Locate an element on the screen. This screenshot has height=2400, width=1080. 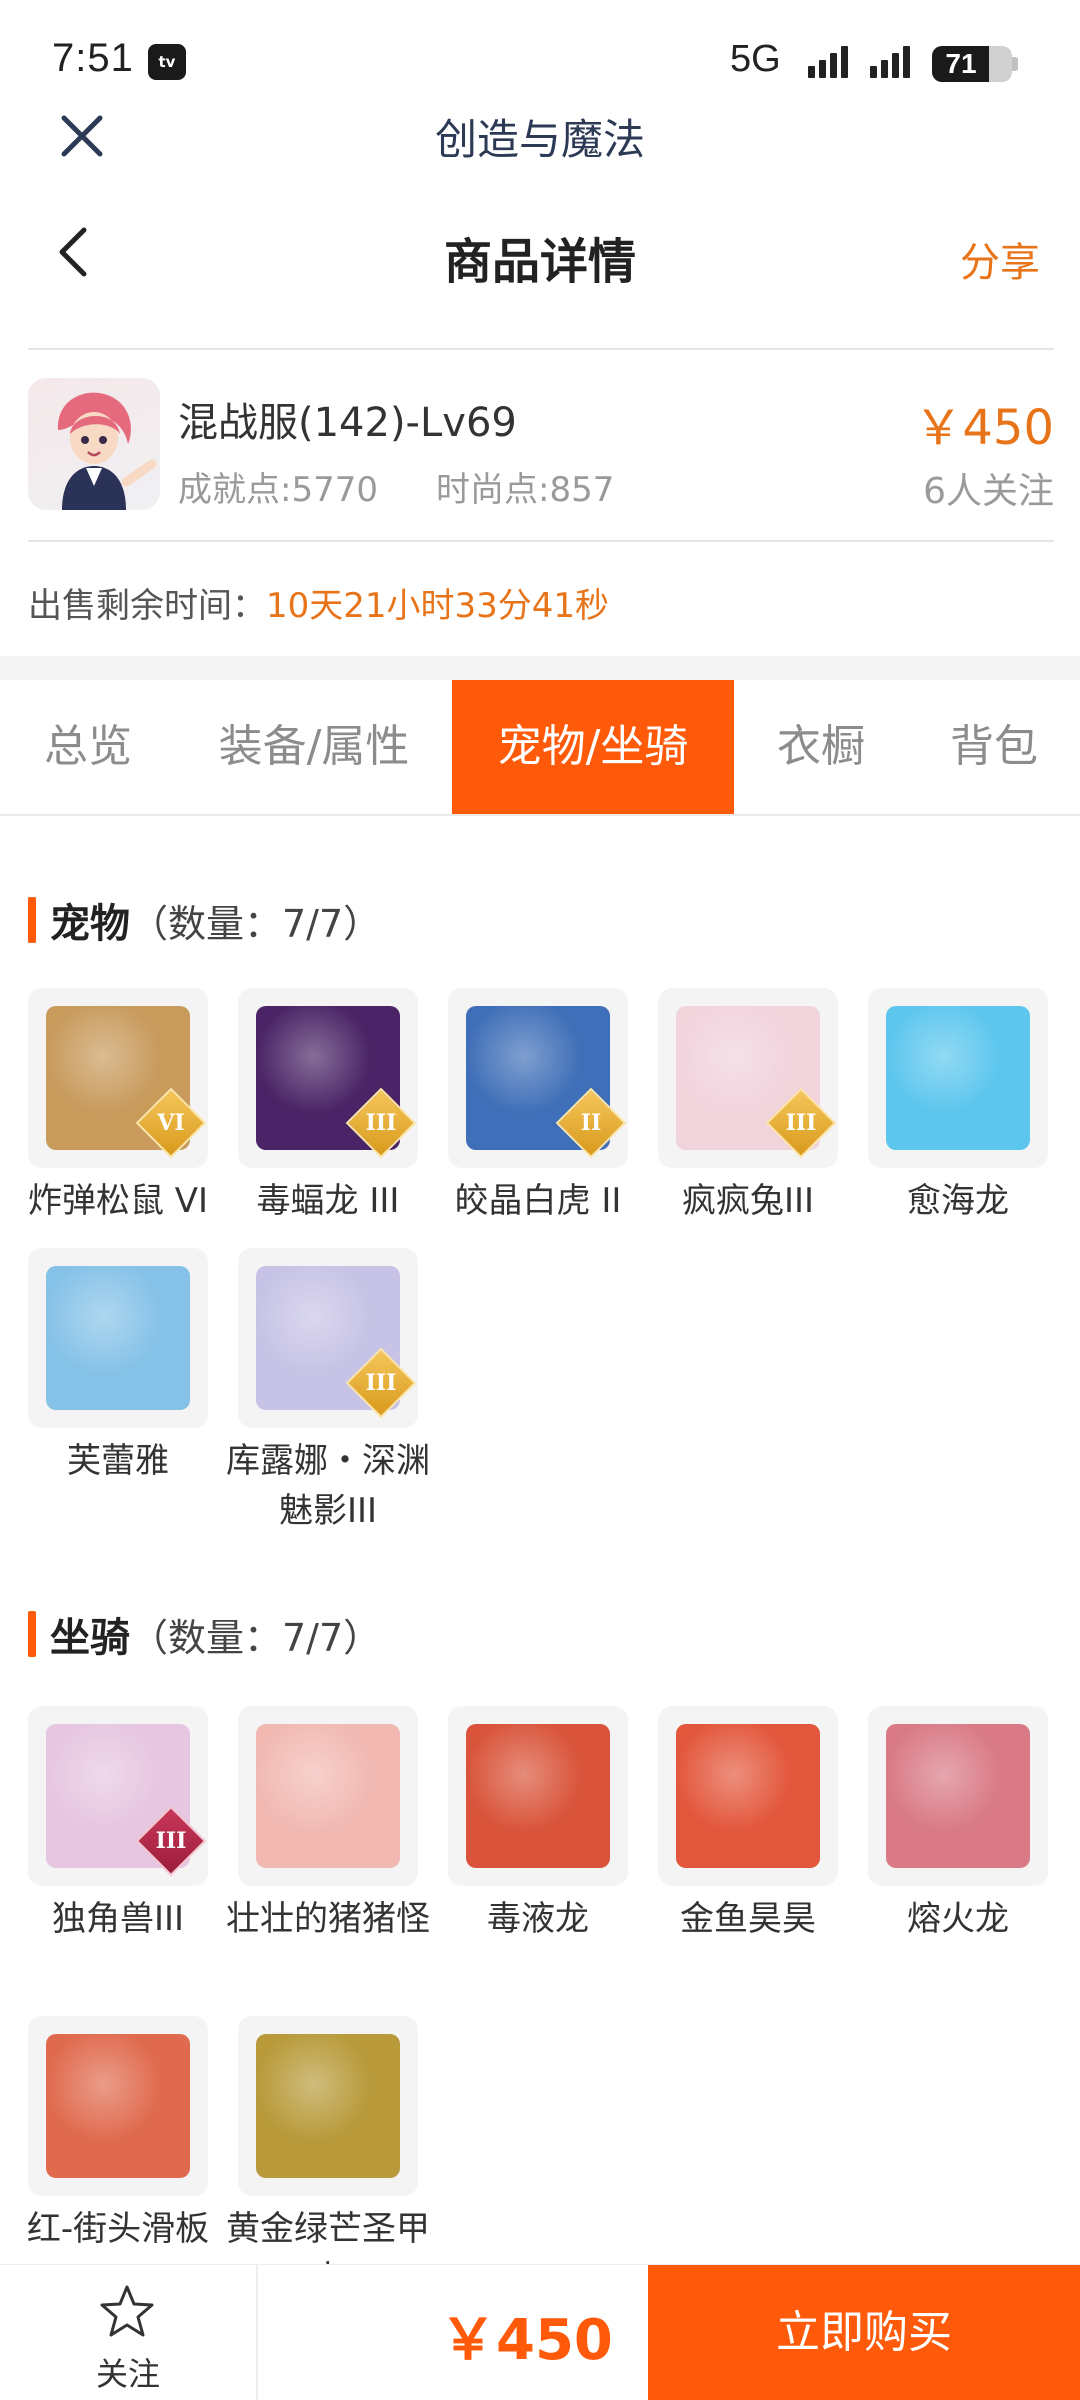
mount-item: 黄金绿芒圣甲虫 is located at coordinates (328, 2160).